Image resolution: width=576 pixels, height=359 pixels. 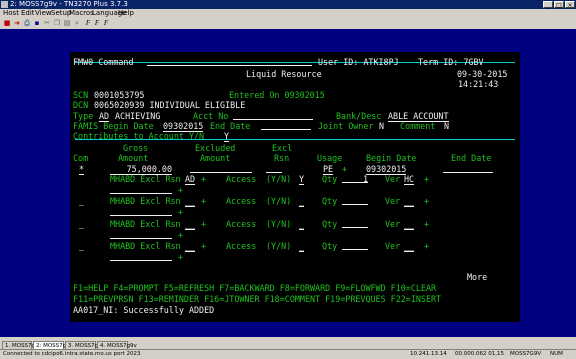 What do you see at coordinates (381, 126) in the screenshot?
I see `joint-owner-value: N` at bounding box center [381, 126].